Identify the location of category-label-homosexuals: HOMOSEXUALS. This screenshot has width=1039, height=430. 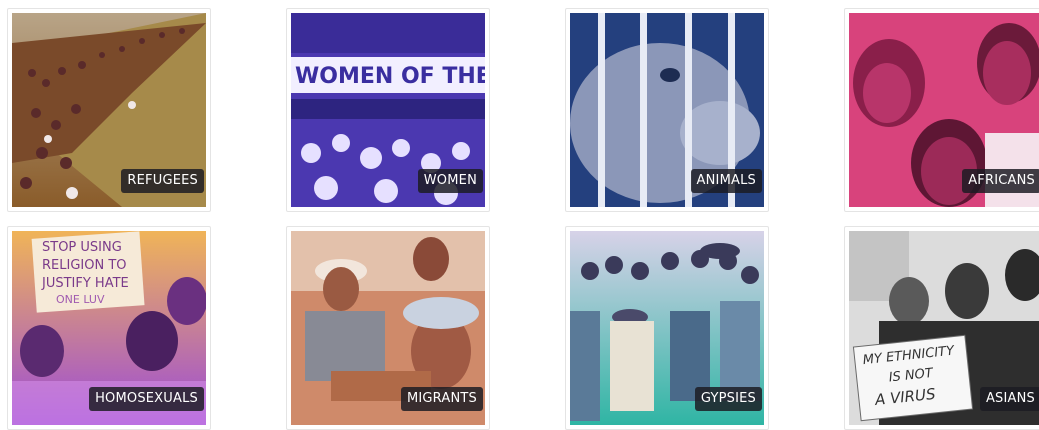
(146, 399).